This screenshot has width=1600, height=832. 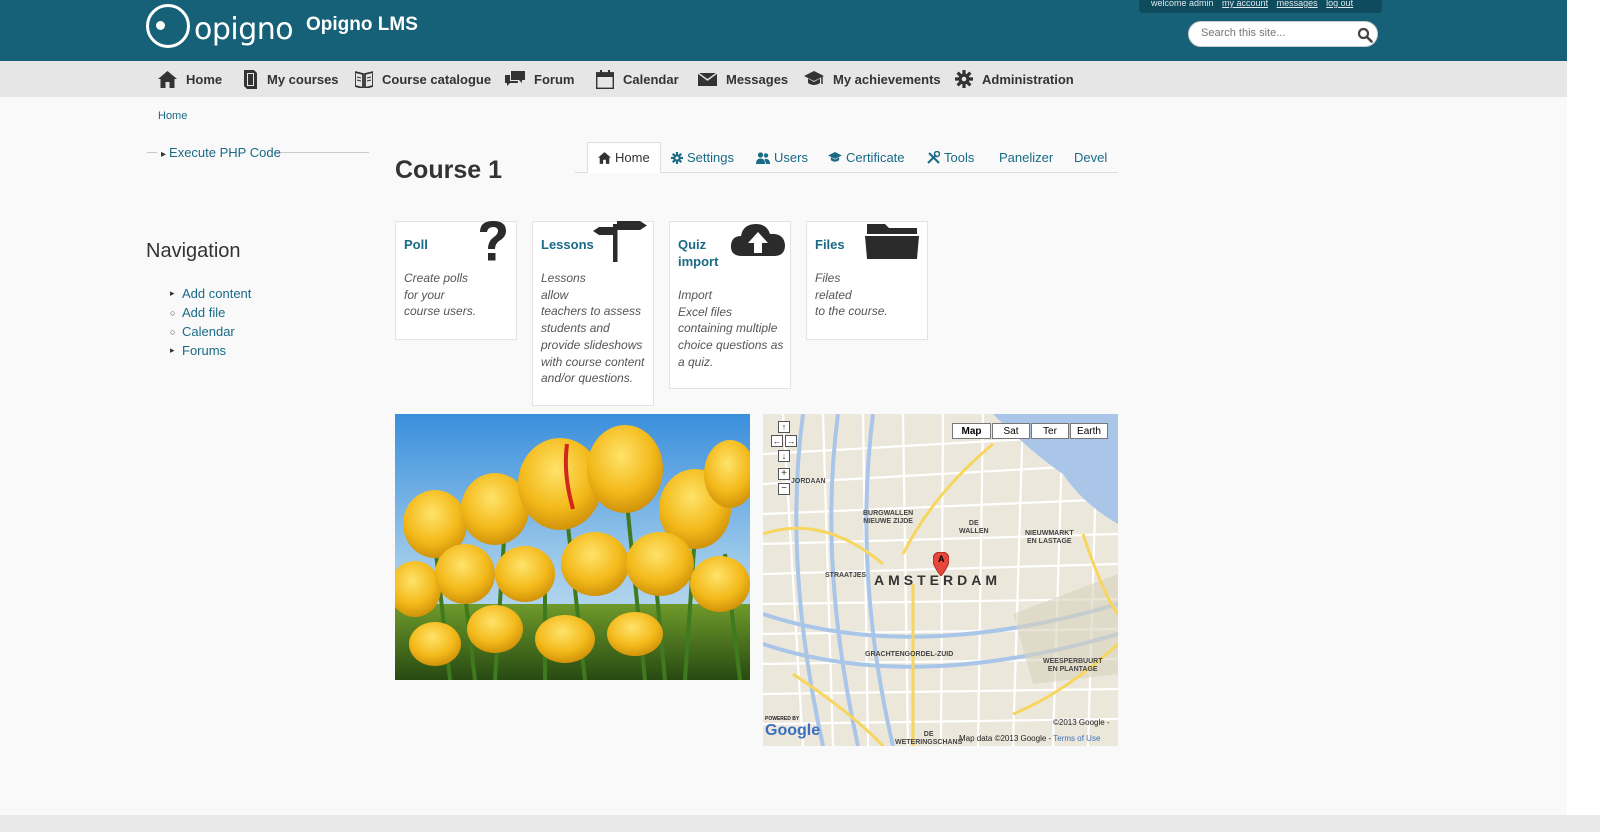 What do you see at coordinates (1014, 79) in the screenshot?
I see `nav-administration: Administration` at bounding box center [1014, 79].